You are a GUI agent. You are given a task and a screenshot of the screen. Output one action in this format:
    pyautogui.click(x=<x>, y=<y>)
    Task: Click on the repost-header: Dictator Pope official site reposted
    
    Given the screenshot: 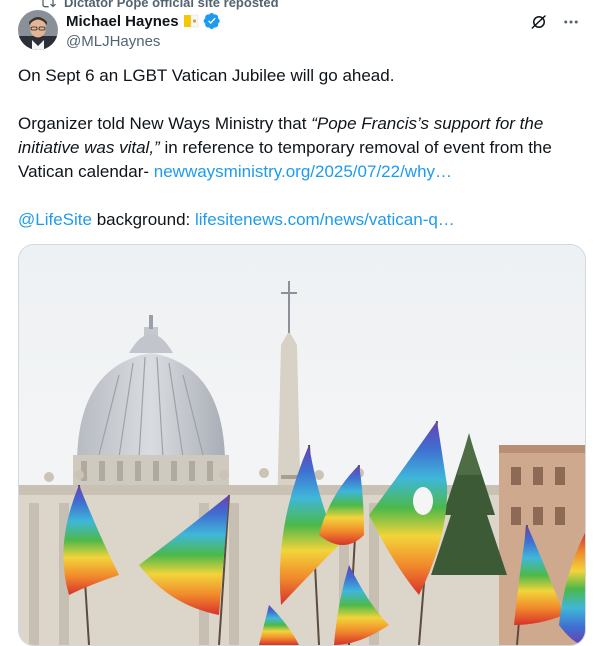 What is the action you would take?
    pyautogui.click(x=159, y=5)
    